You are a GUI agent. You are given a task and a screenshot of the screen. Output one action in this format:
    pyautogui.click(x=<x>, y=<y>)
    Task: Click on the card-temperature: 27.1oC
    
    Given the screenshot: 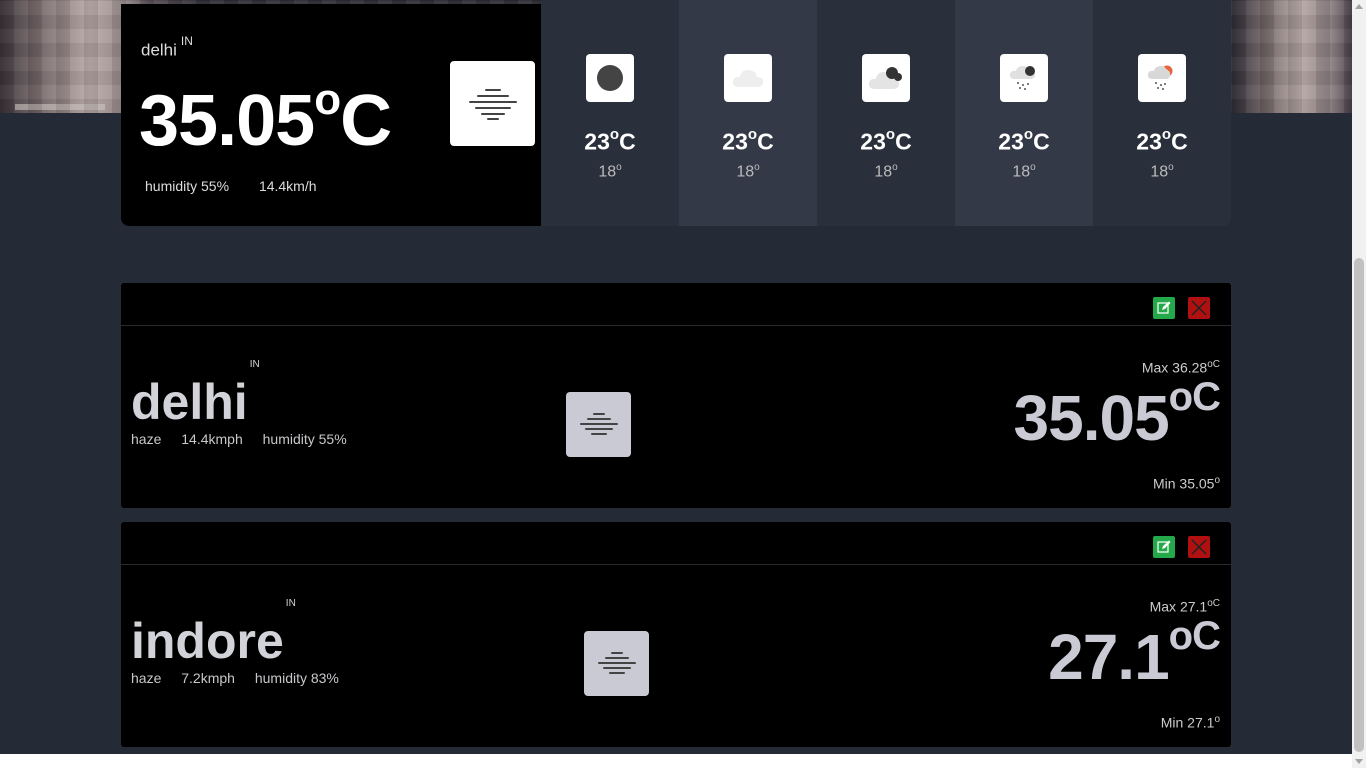 What is the action you would take?
    pyautogui.click(x=1134, y=654)
    